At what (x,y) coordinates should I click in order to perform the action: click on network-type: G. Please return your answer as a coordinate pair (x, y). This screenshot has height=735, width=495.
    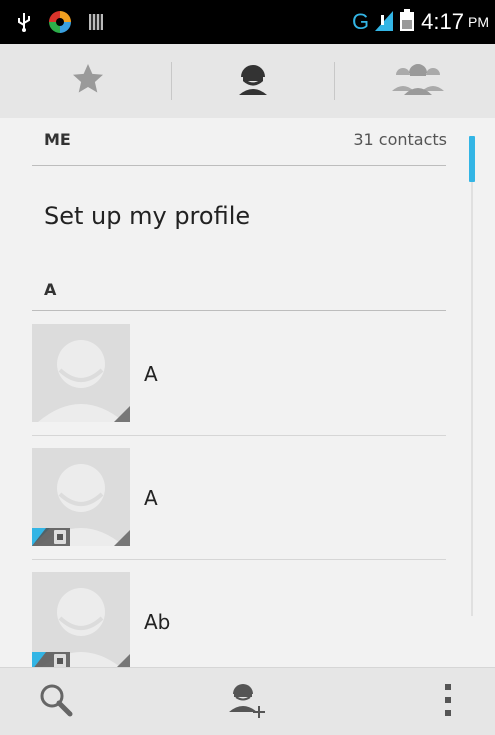
    Looking at the image, I should click on (361, 21).